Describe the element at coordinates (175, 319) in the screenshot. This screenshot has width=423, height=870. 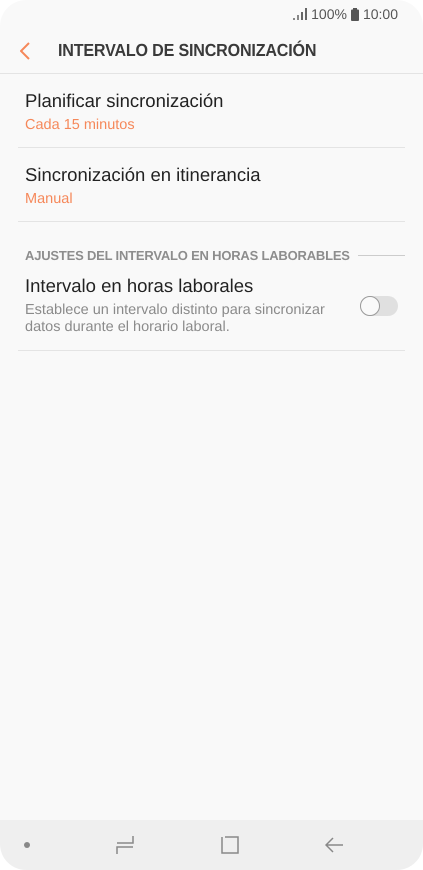
I see `setting-description: Establece un intervalo distinto para sincronizar datos durante el horario laboral.` at that location.